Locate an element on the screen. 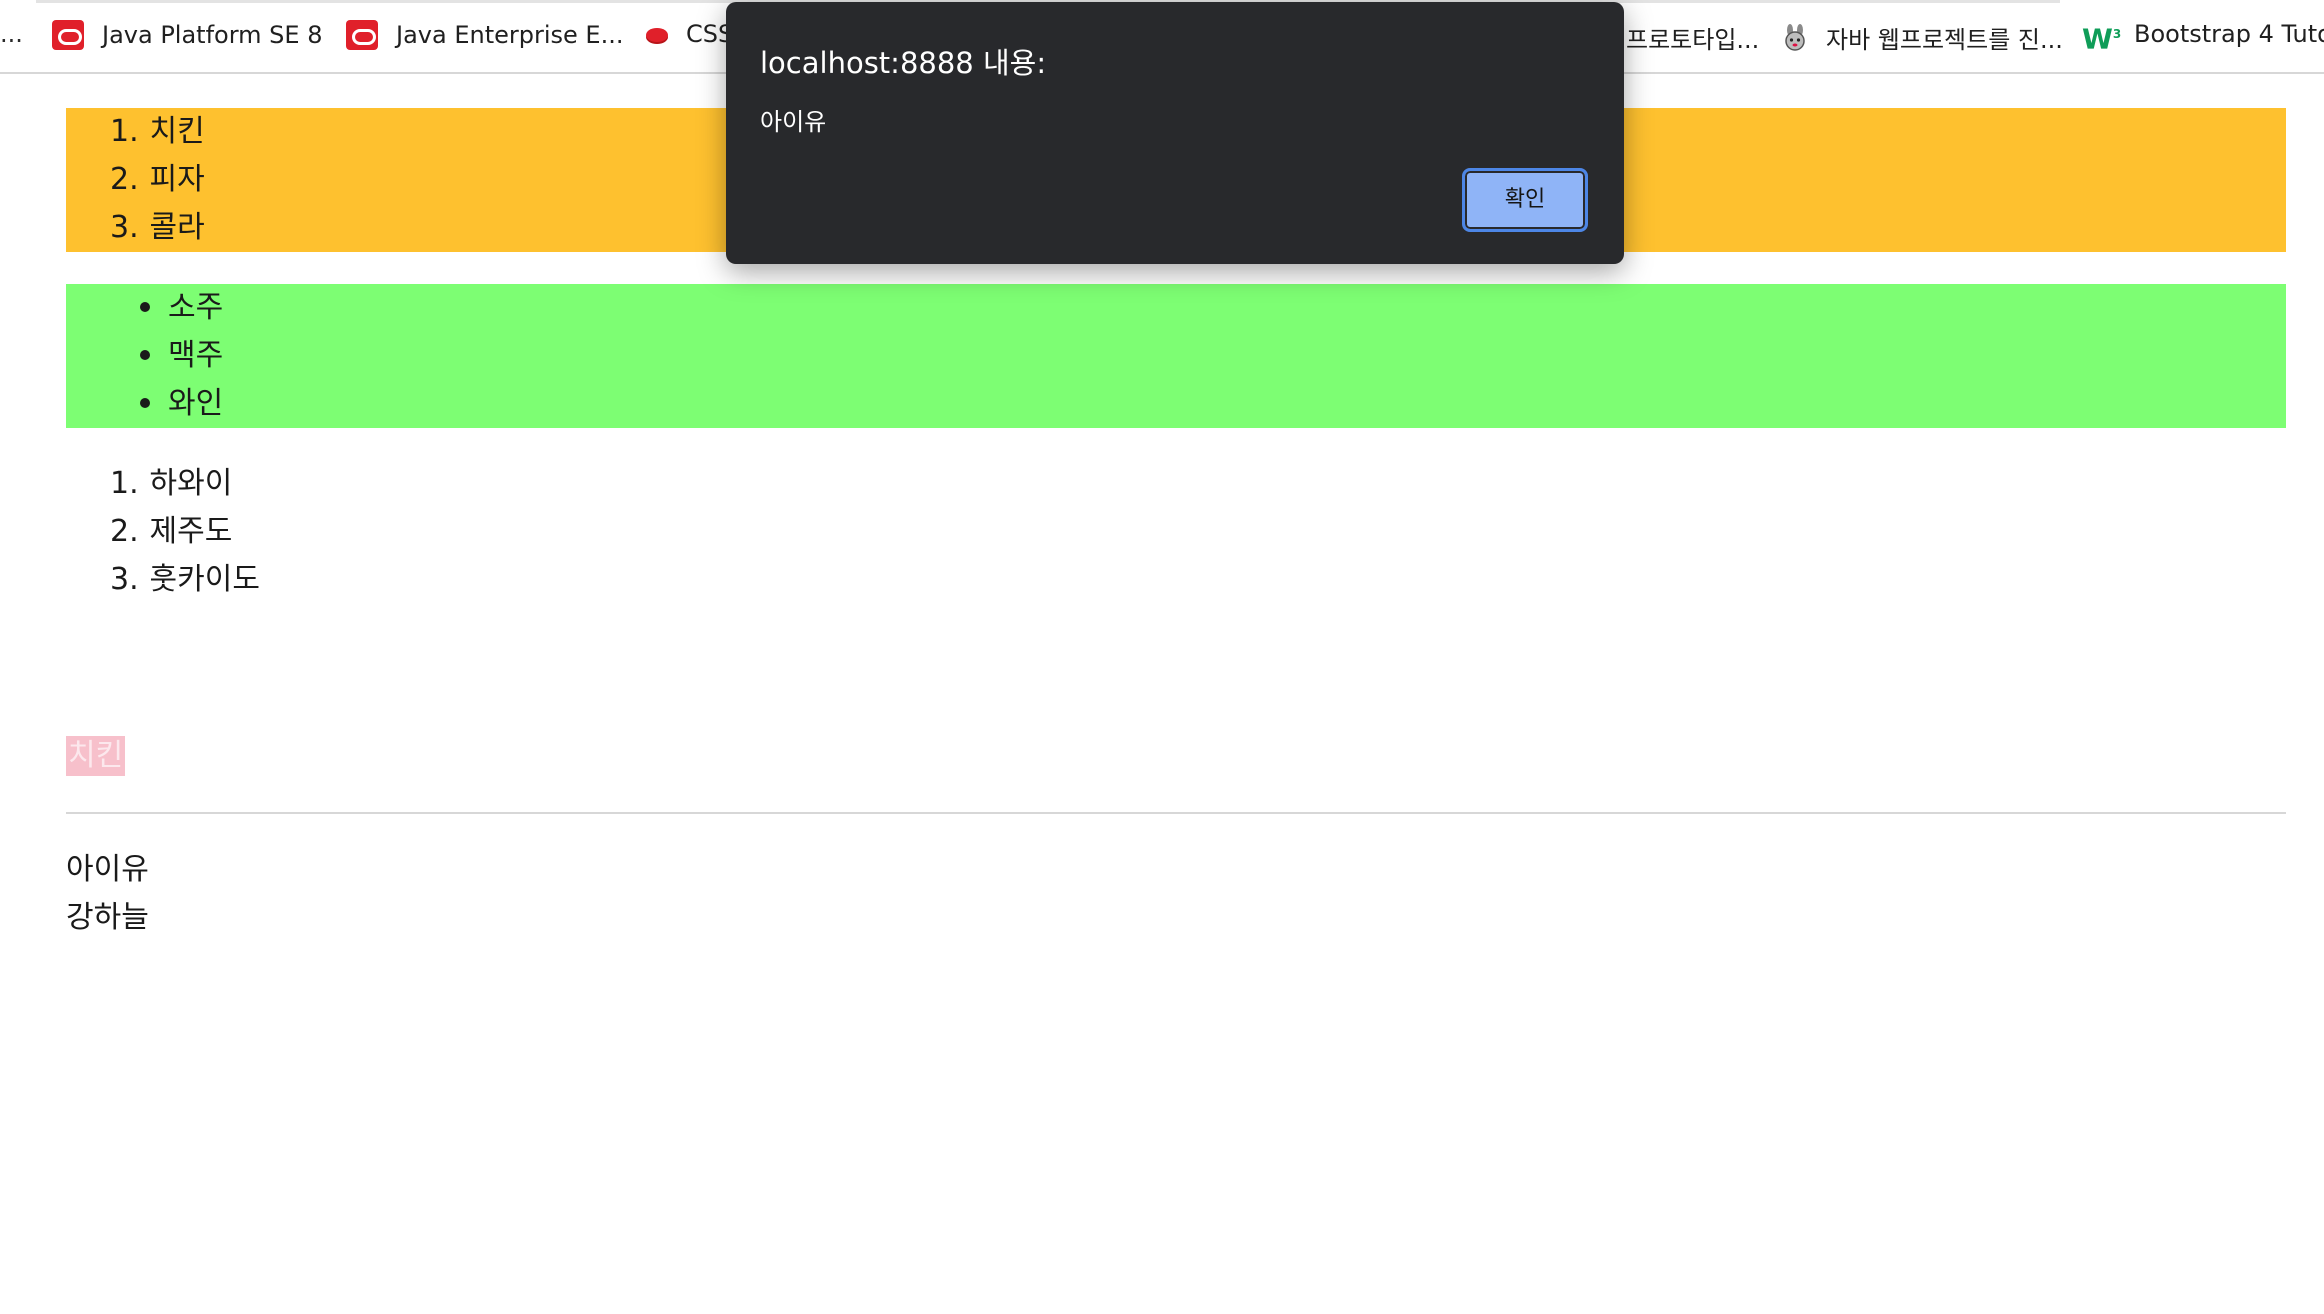  places-ordered-list: 1. 하와이 2. 제주도 3. 훗카이도 is located at coordinates (1176, 532).